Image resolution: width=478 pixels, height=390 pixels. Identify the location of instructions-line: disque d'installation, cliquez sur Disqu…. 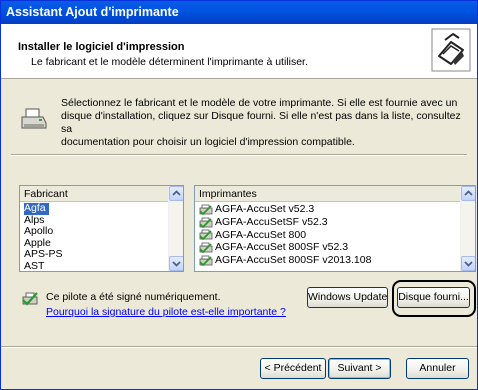
(261, 122).